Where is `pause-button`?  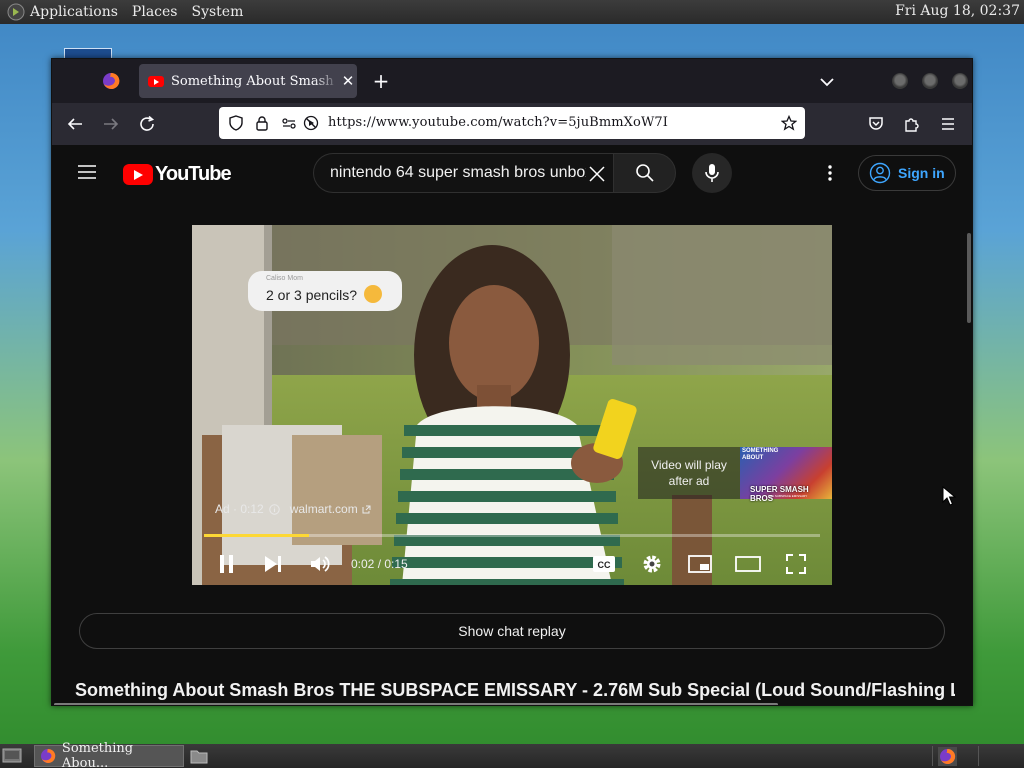
pause-button is located at coordinates (227, 564).